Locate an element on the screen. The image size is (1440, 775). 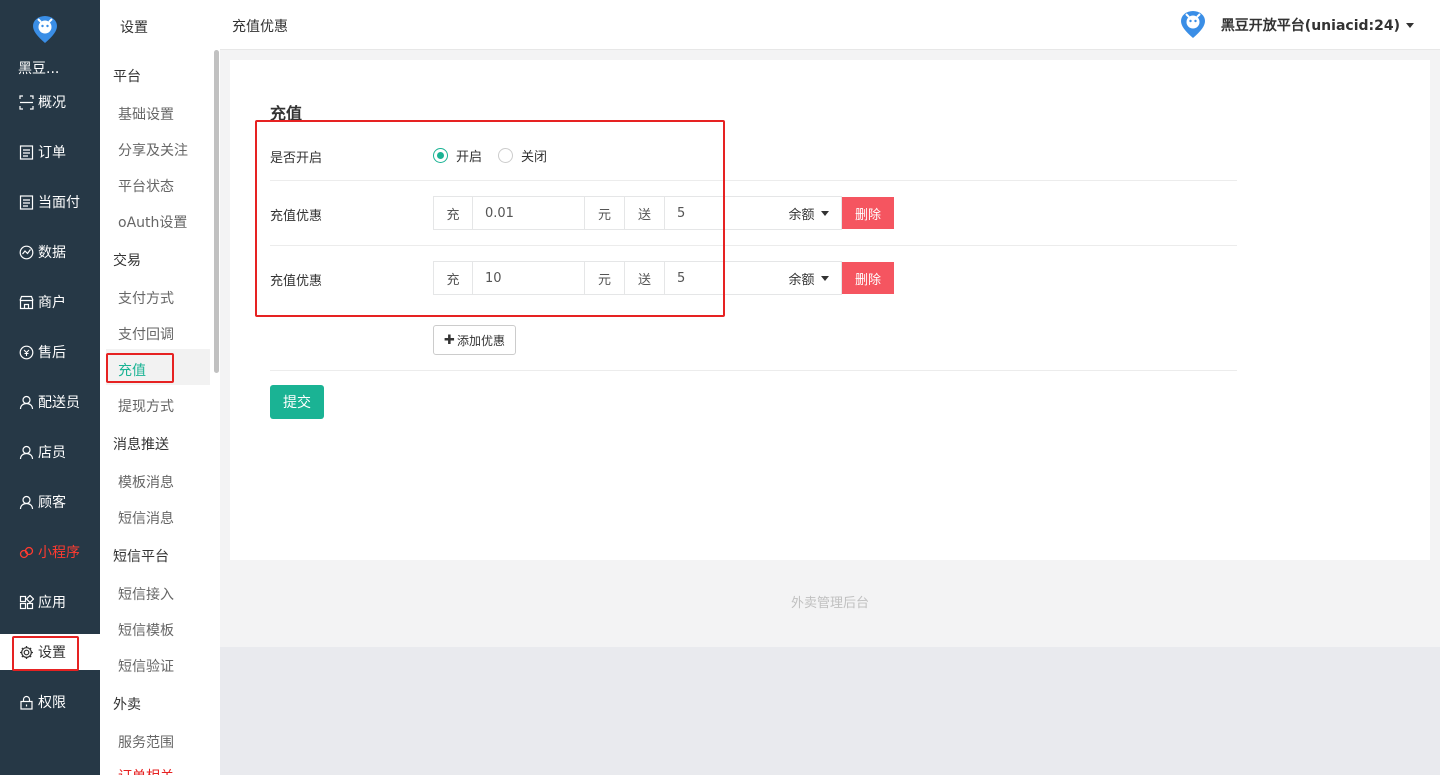
top-bar: 充值优惠 黑豆开放平台(uniacid:24) is located at coordinates (830, 25).